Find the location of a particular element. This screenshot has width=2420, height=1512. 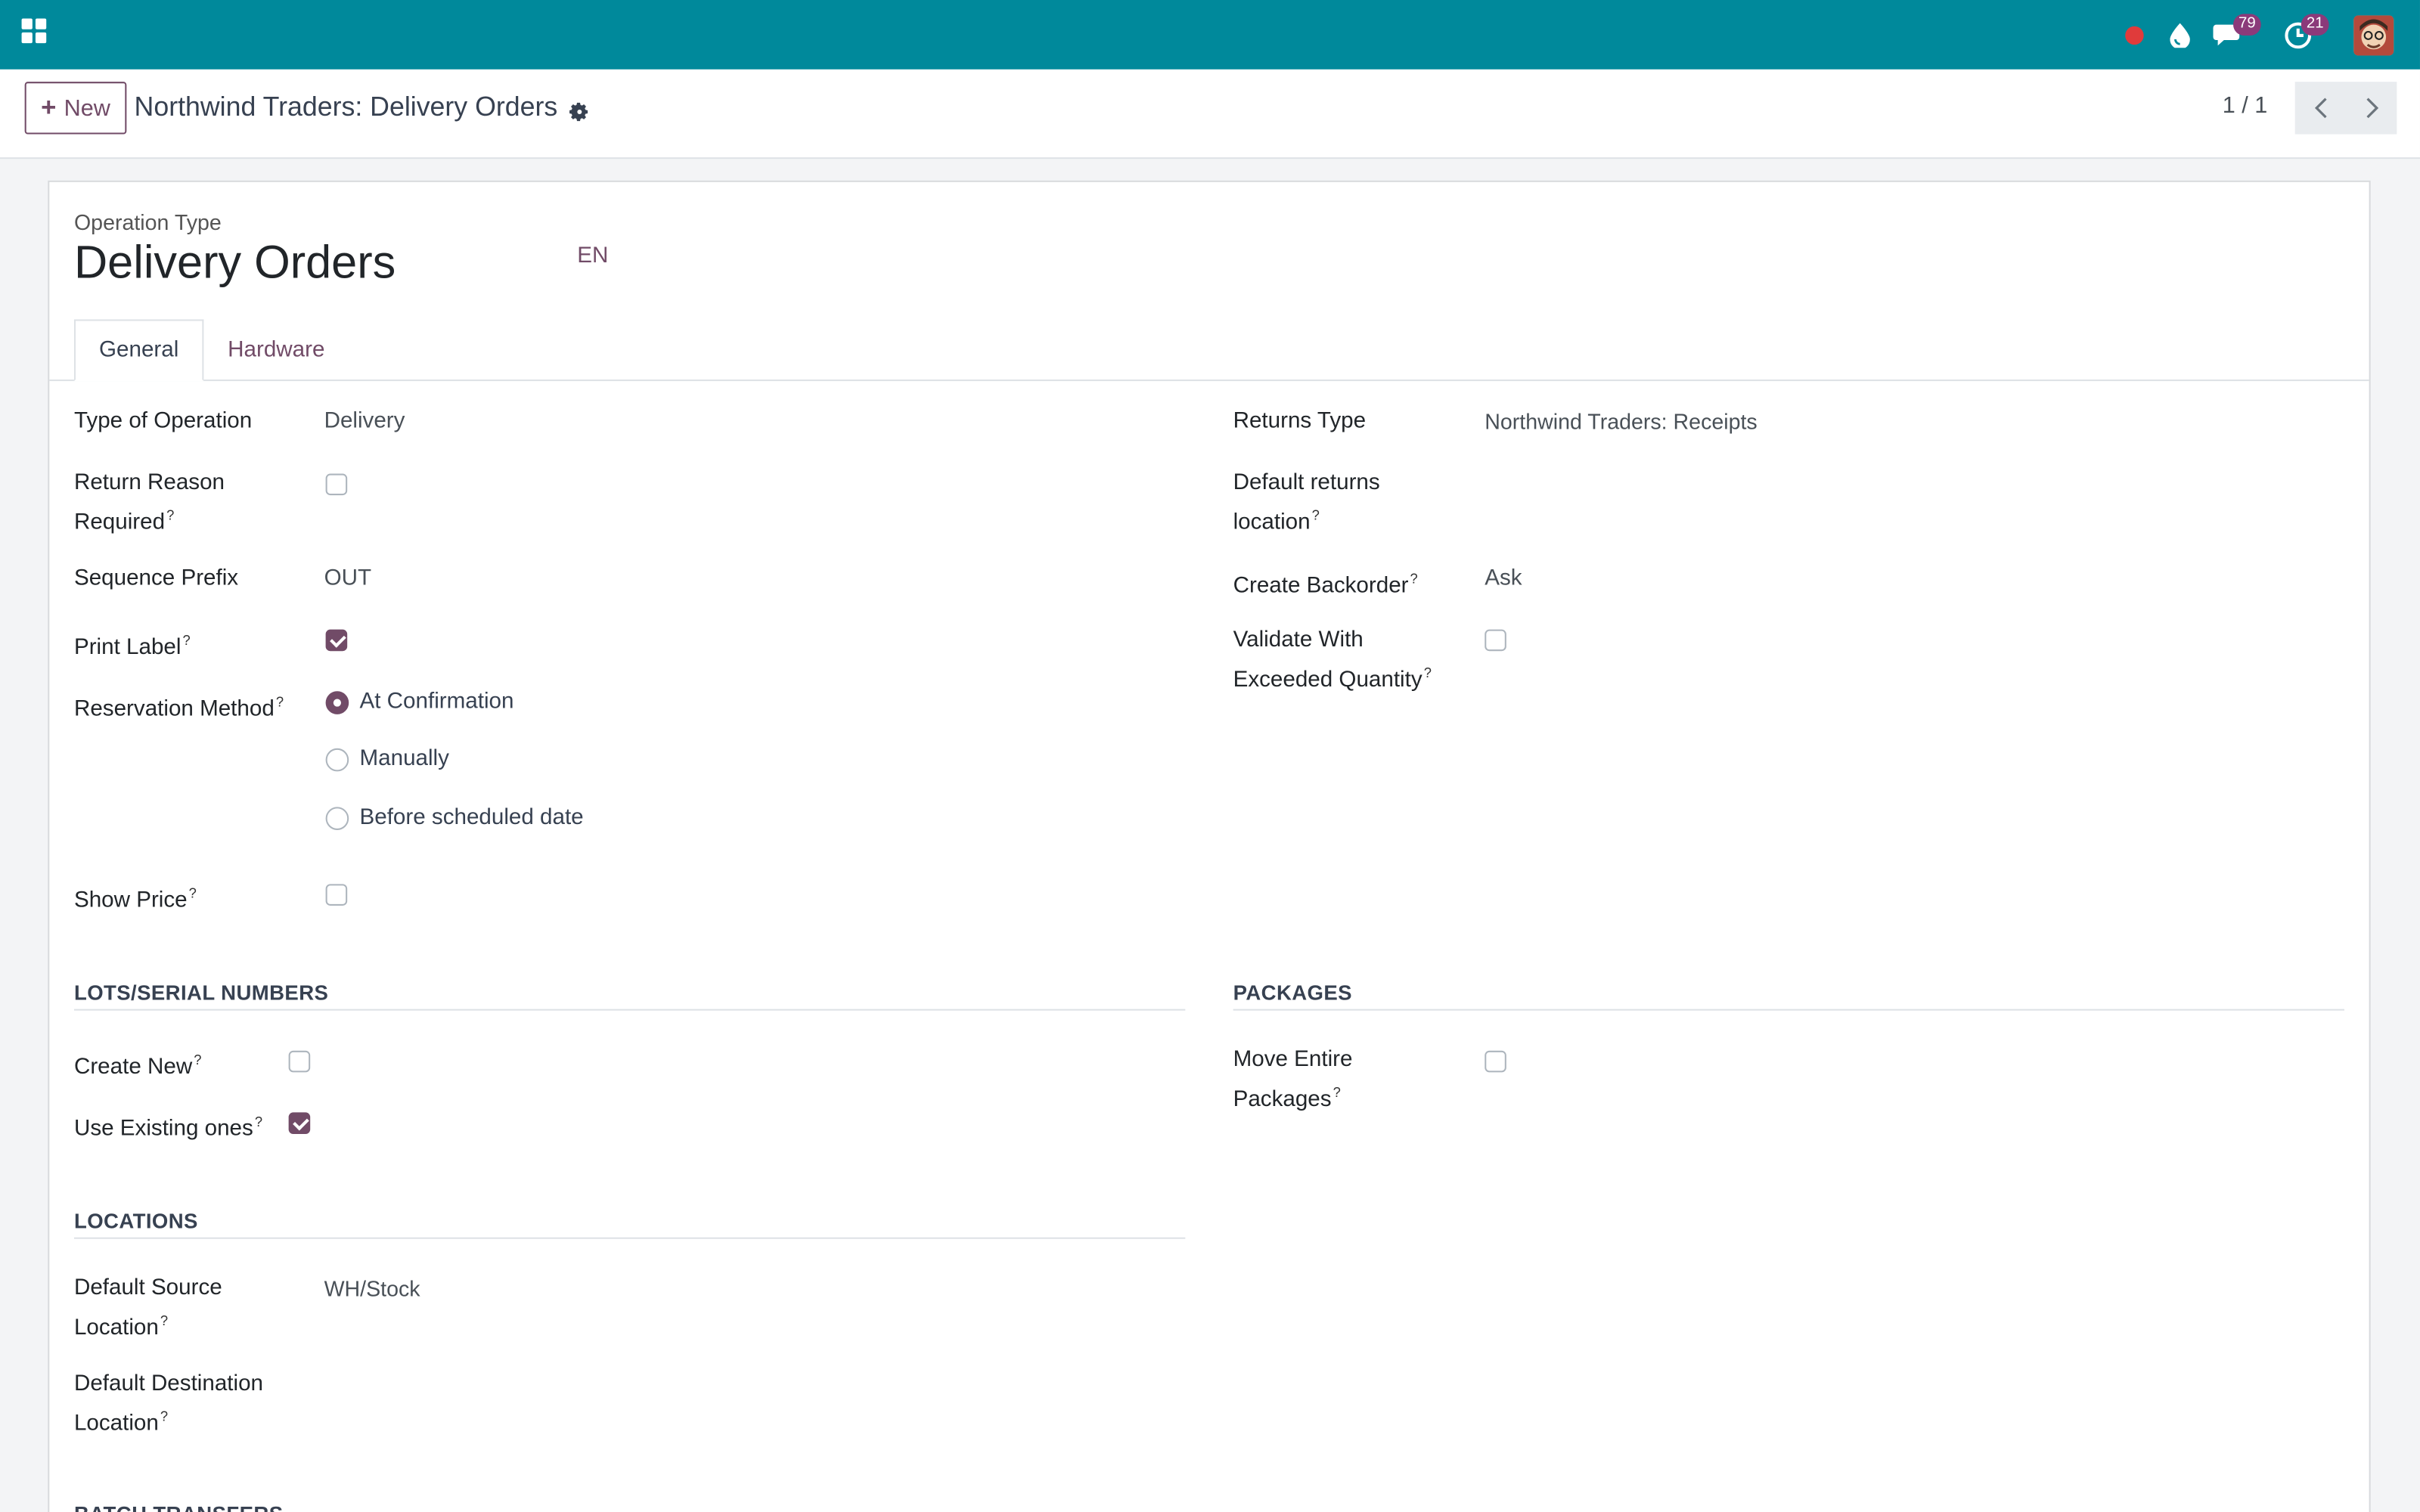

apps-menu-icon is located at coordinates (35, 32).